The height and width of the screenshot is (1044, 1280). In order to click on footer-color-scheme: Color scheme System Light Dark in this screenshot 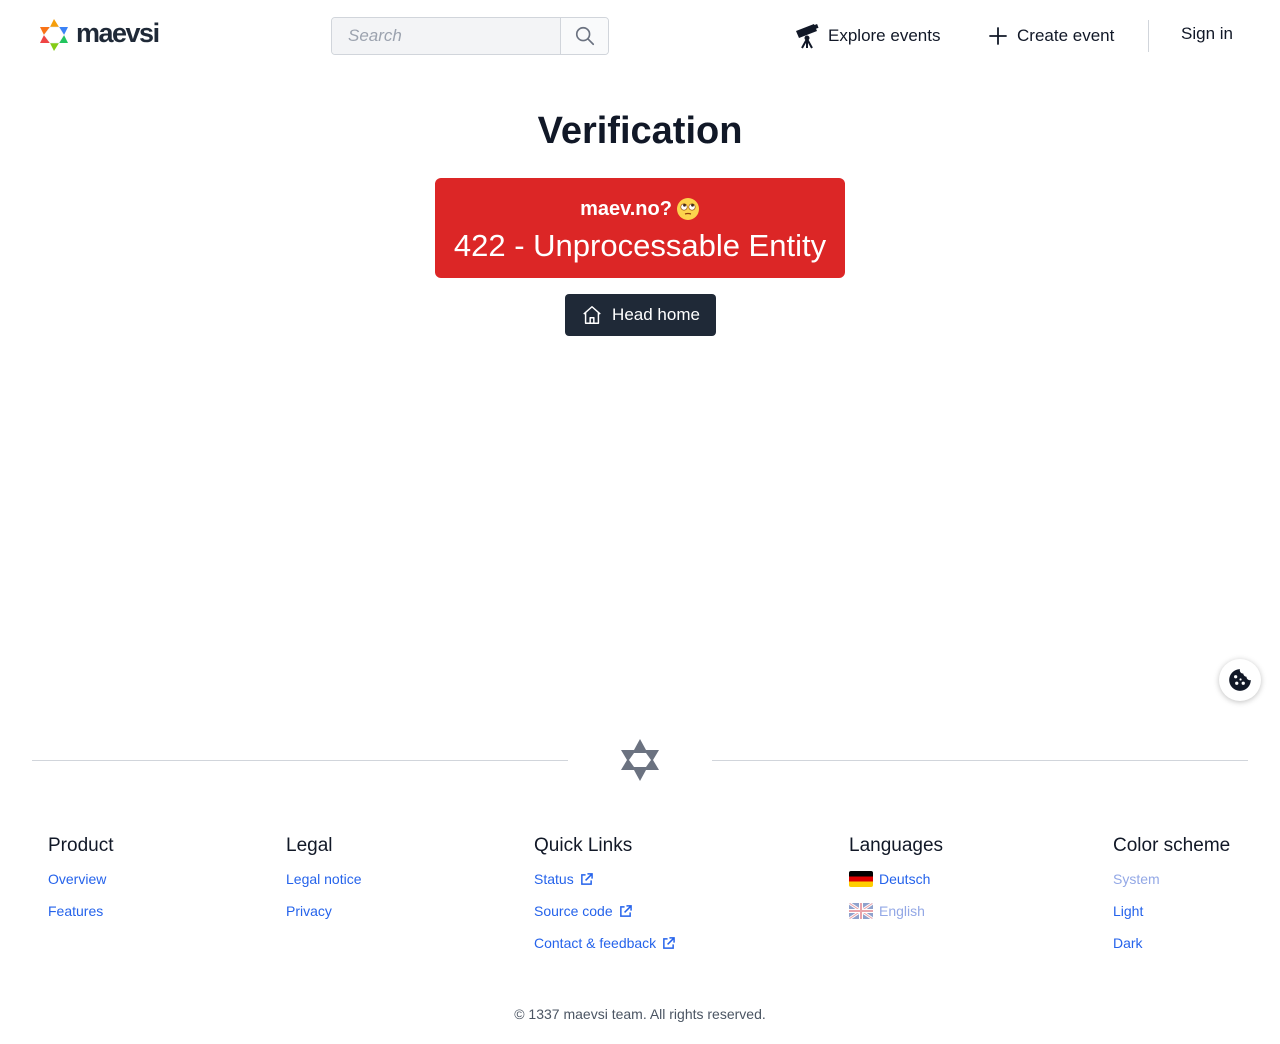, I will do `click(1171, 900)`.